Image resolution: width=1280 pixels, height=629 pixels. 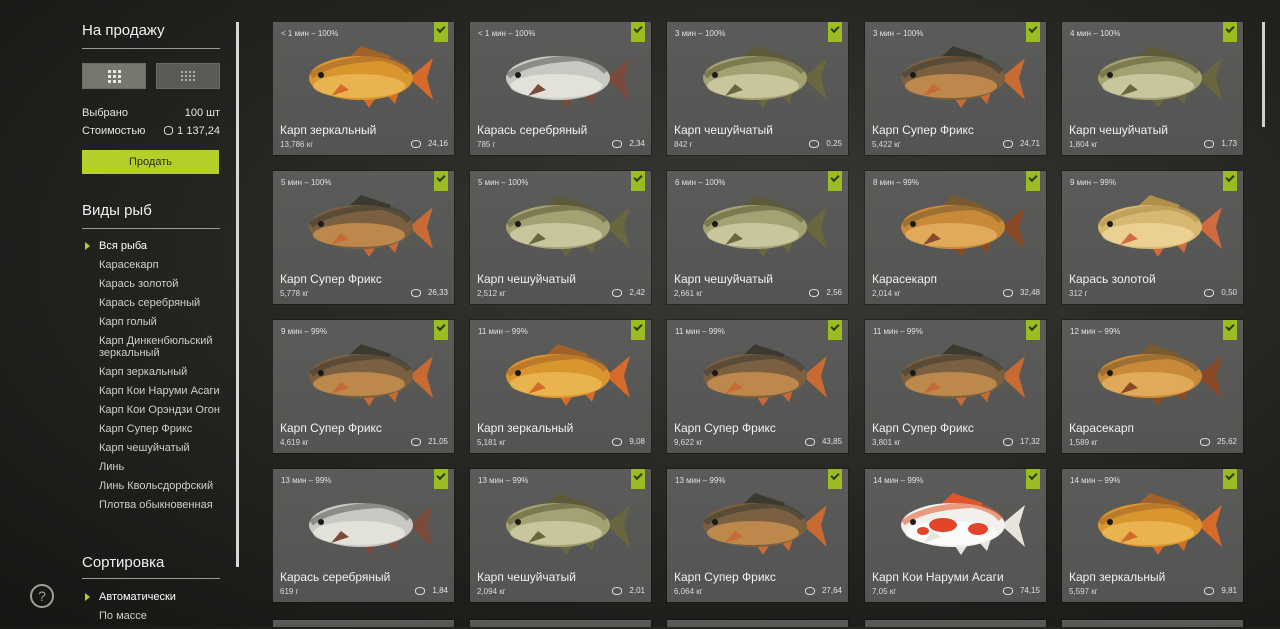 What do you see at coordinates (628, 590) in the screenshot?
I see `fish-price: 2,01` at bounding box center [628, 590].